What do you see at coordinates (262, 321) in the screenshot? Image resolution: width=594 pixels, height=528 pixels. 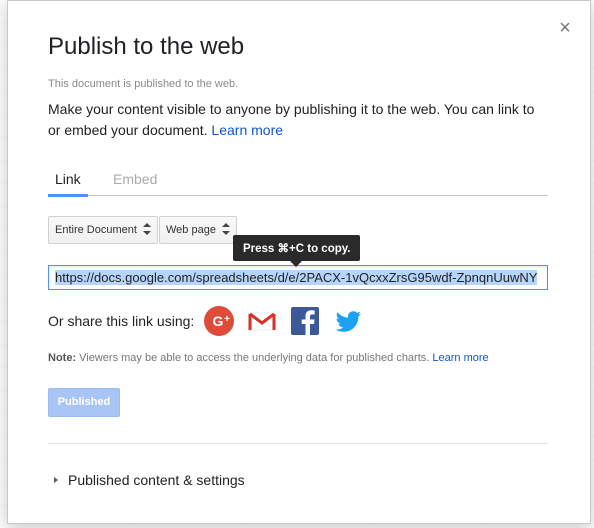 I see `gmail-icon` at bounding box center [262, 321].